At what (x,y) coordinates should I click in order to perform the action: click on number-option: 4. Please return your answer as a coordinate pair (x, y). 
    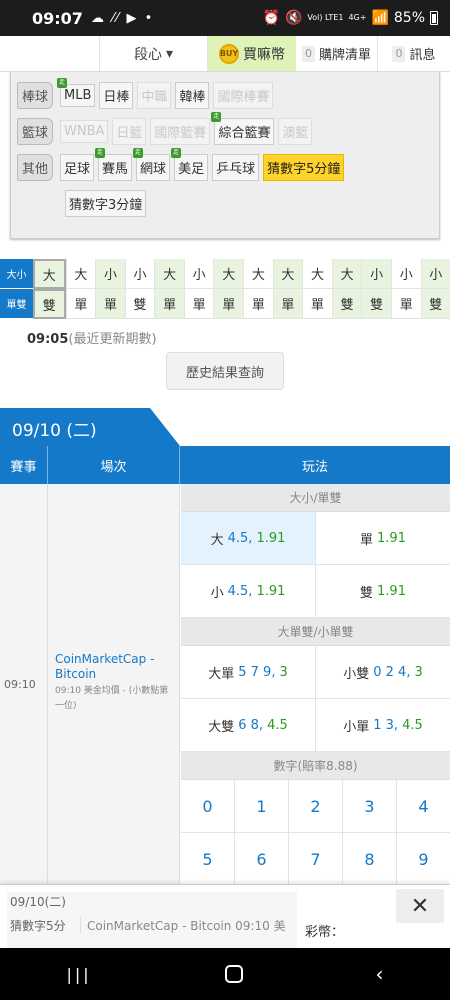
    Looking at the image, I should click on (423, 806).